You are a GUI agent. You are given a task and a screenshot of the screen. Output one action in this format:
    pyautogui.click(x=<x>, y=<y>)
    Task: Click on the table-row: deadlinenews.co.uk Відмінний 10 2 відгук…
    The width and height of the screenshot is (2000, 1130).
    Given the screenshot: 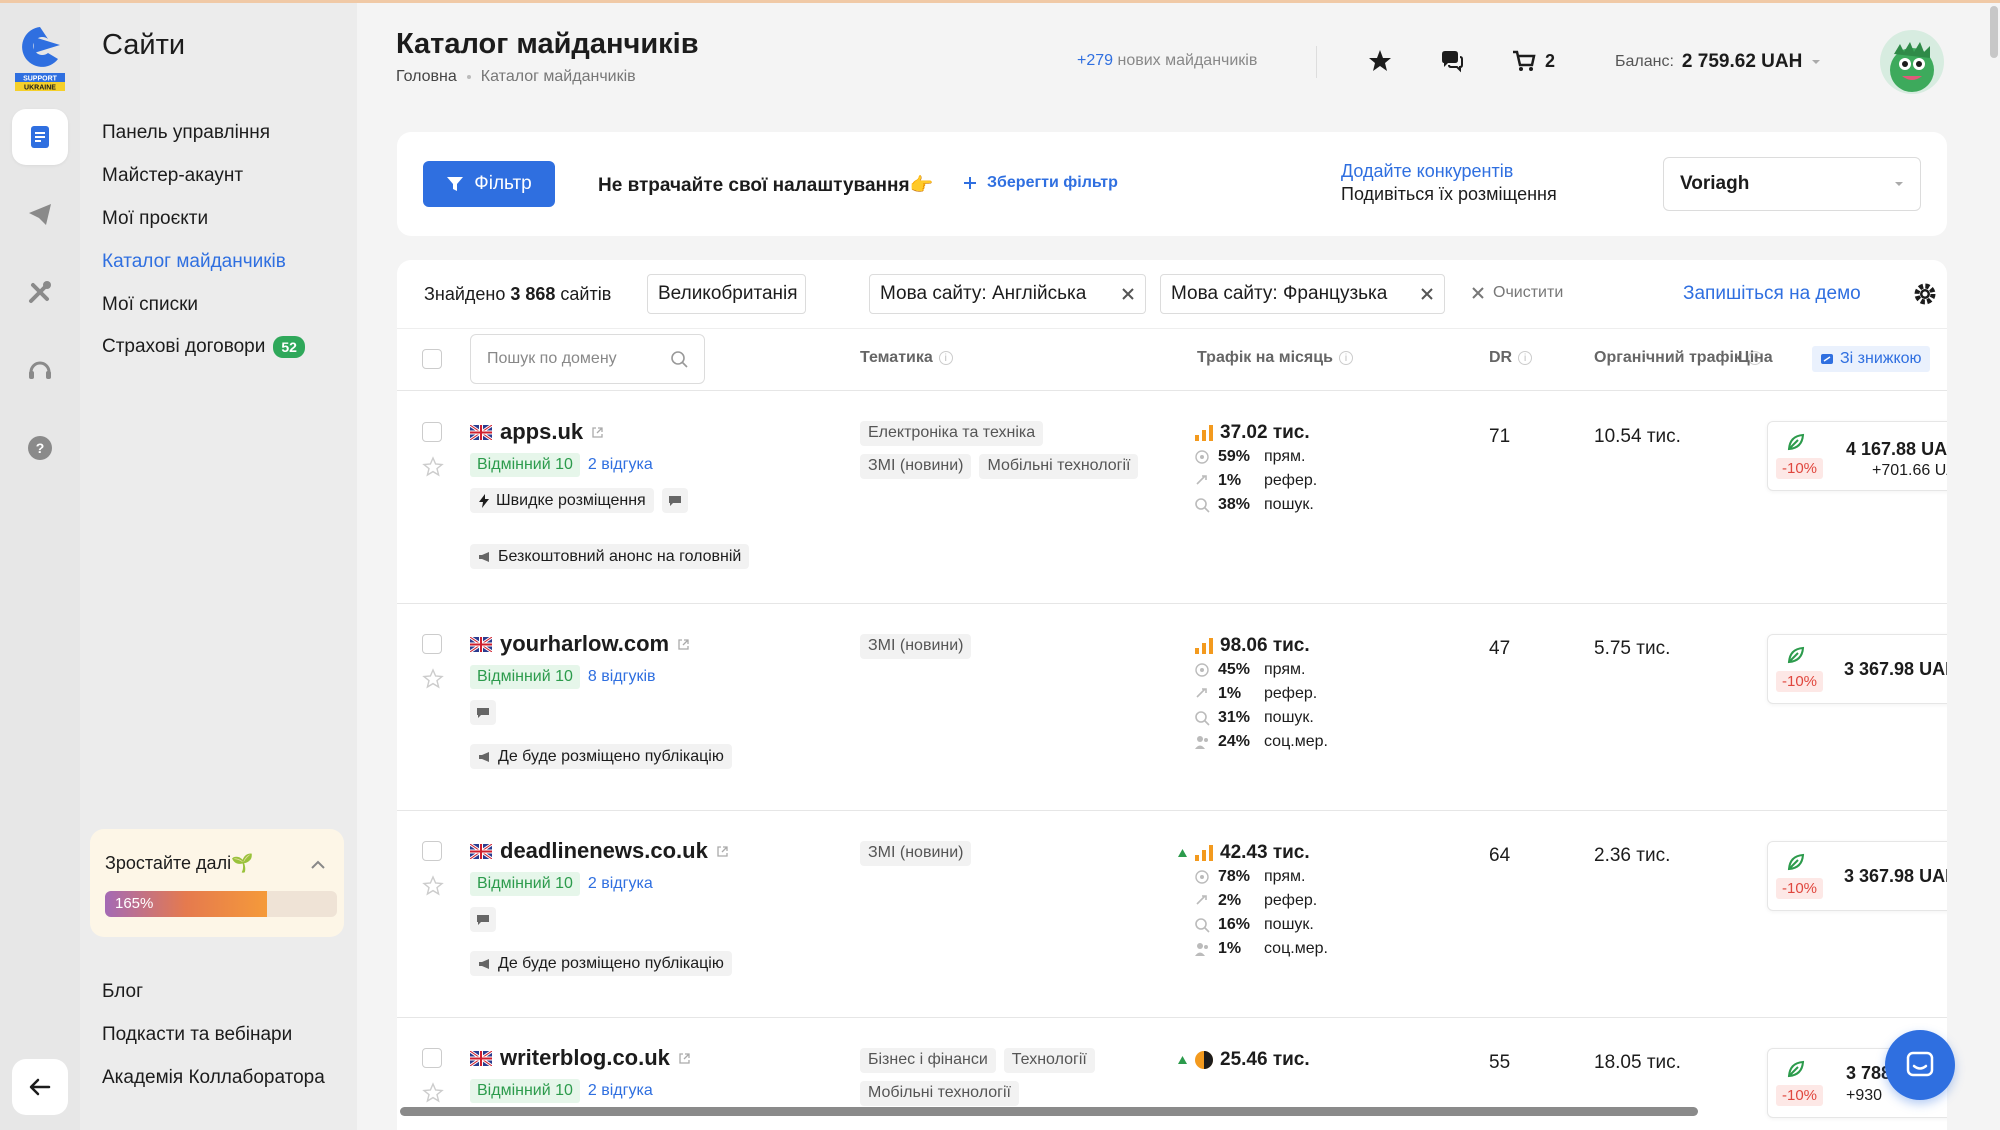 What is the action you would take?
    pyautogui.click(x=1172, y=914)
    